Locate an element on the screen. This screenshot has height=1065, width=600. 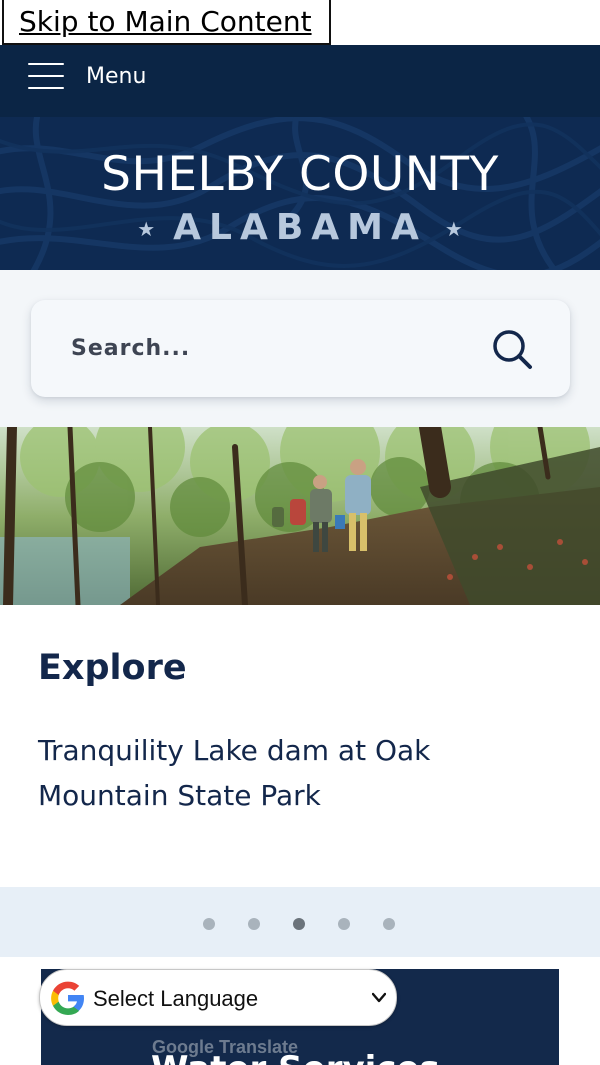
menu-label: Menu is located at coordinates (116, 76).